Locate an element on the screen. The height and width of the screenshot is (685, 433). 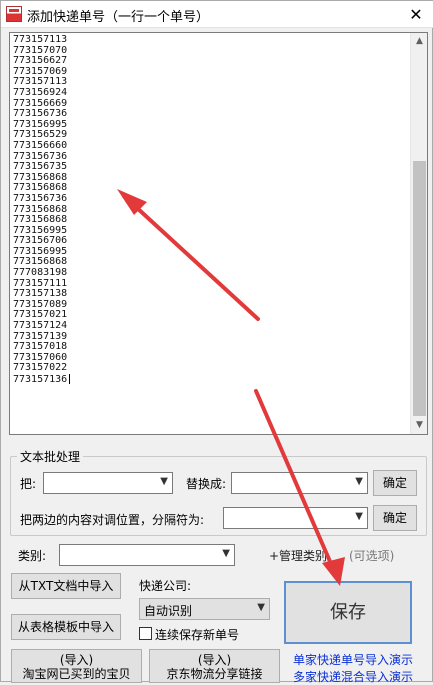
import-taobao-line1: (导入) is located at coordinates (76, 660).